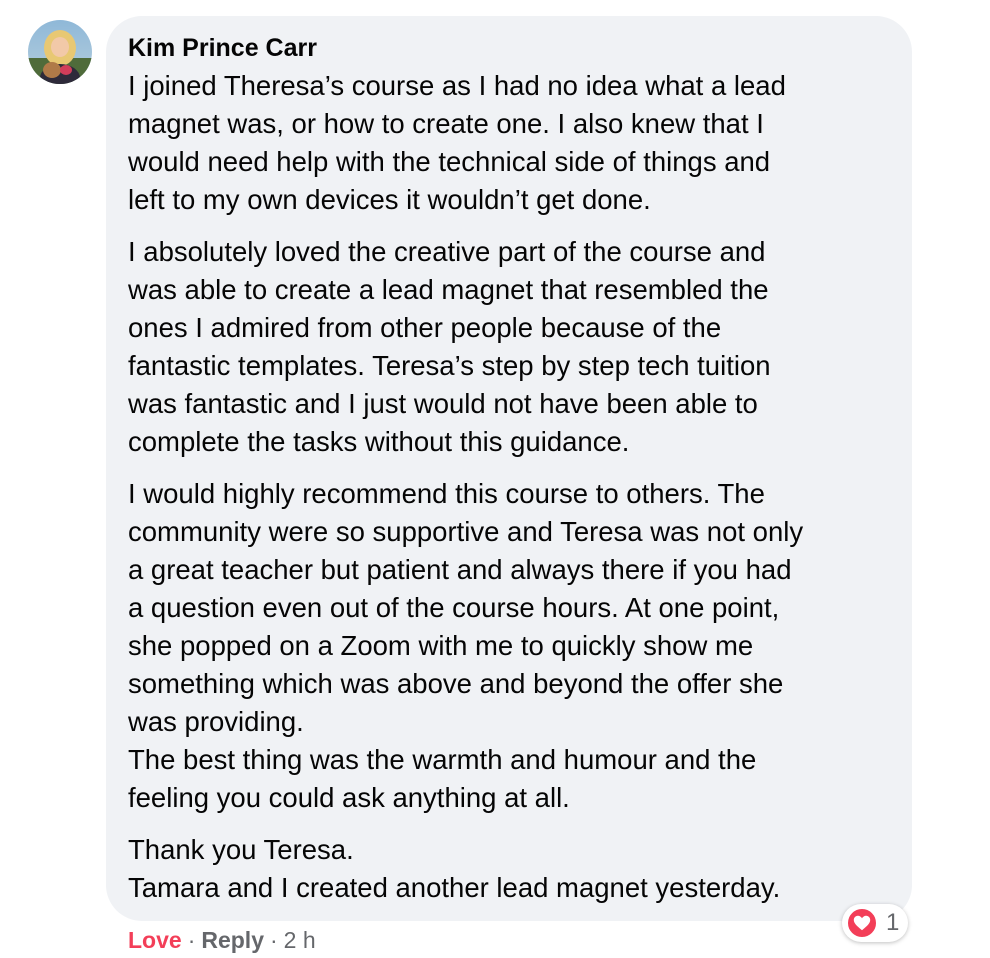 The image size is (990, 958). I want to click on reaction-summary: 1, so click(875, 923).